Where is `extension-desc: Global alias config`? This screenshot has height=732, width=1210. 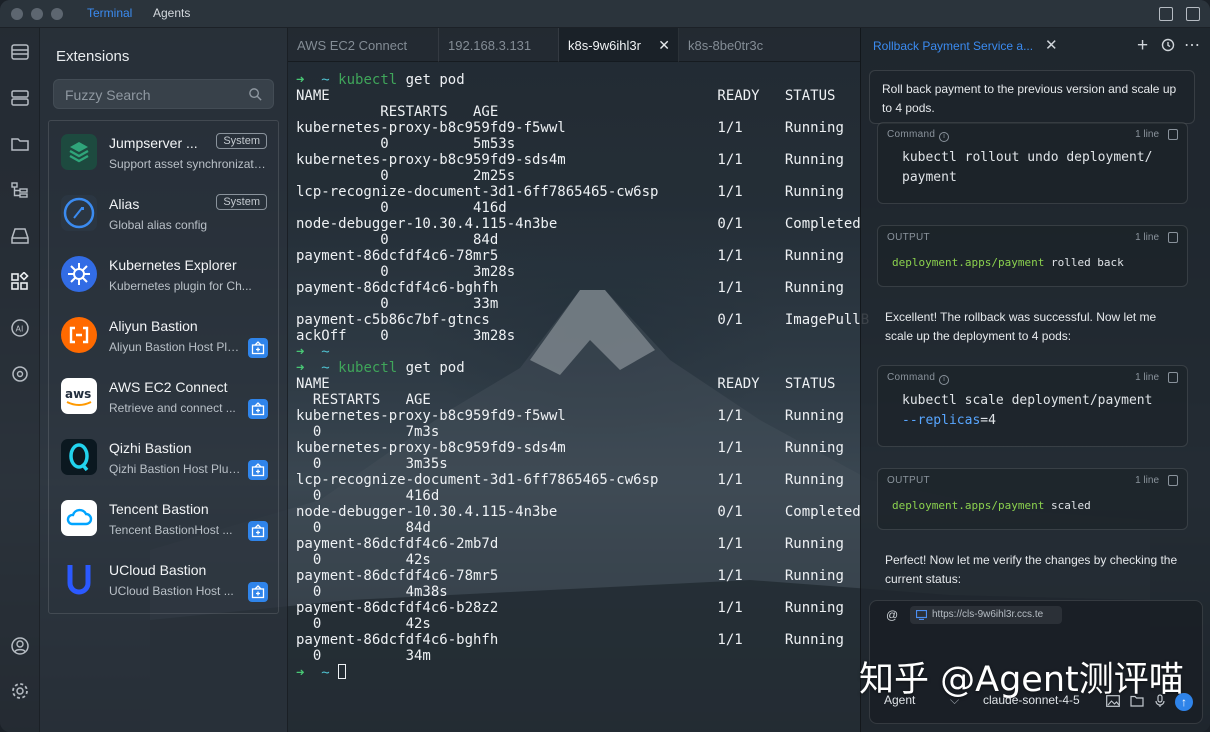 extension-desc: Global alias config is located at coordinates (158, 225).